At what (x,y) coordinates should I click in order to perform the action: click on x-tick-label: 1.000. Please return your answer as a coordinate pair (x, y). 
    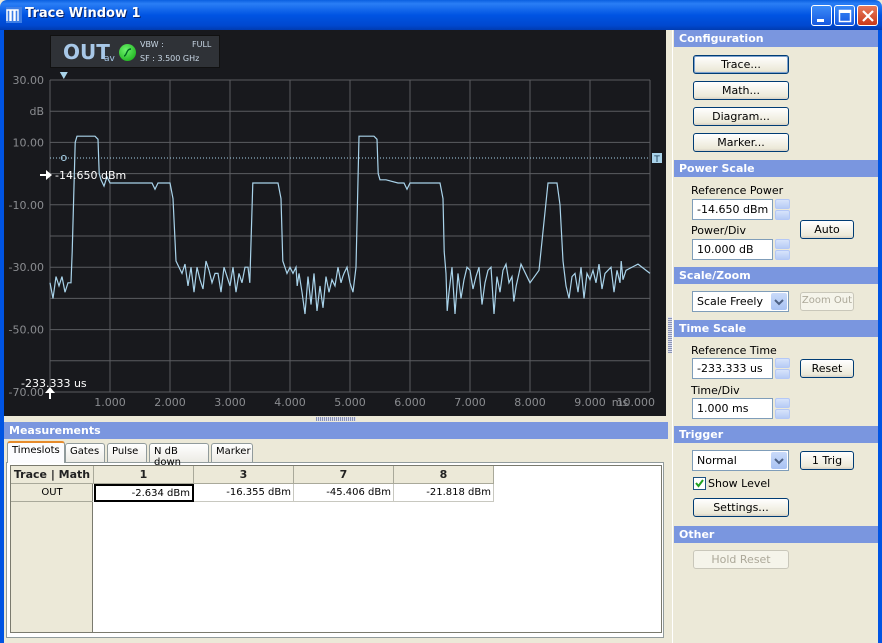
    Looking at the image, I should click on (110, 402).